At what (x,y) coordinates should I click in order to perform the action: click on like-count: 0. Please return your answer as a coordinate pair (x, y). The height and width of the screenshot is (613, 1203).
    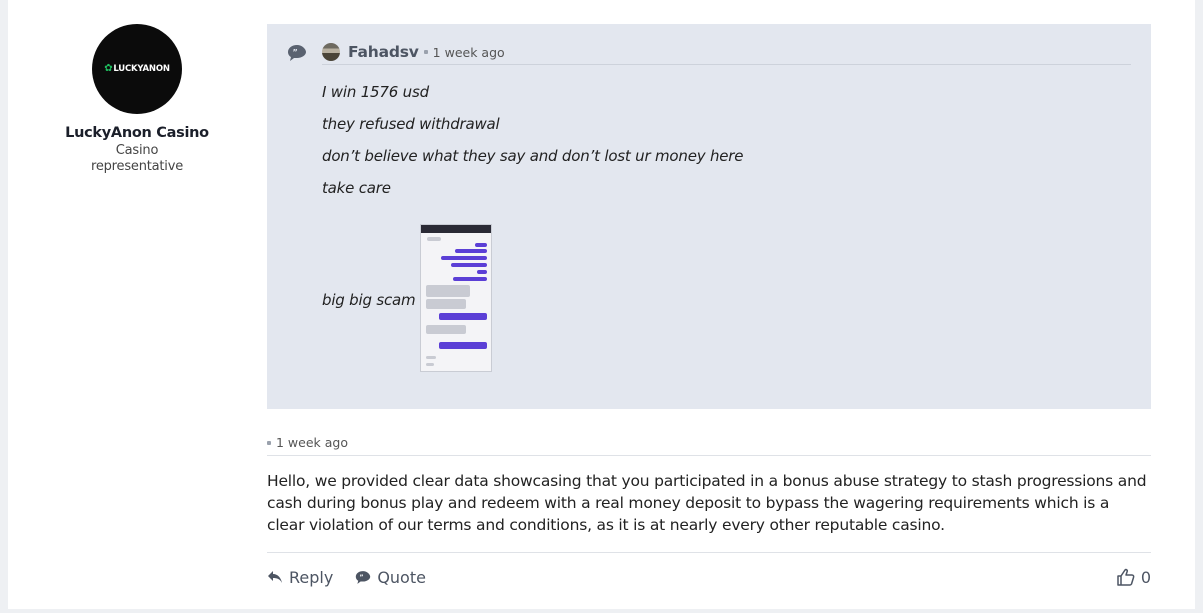
    Looking at the image, I should click on (1145, 577).